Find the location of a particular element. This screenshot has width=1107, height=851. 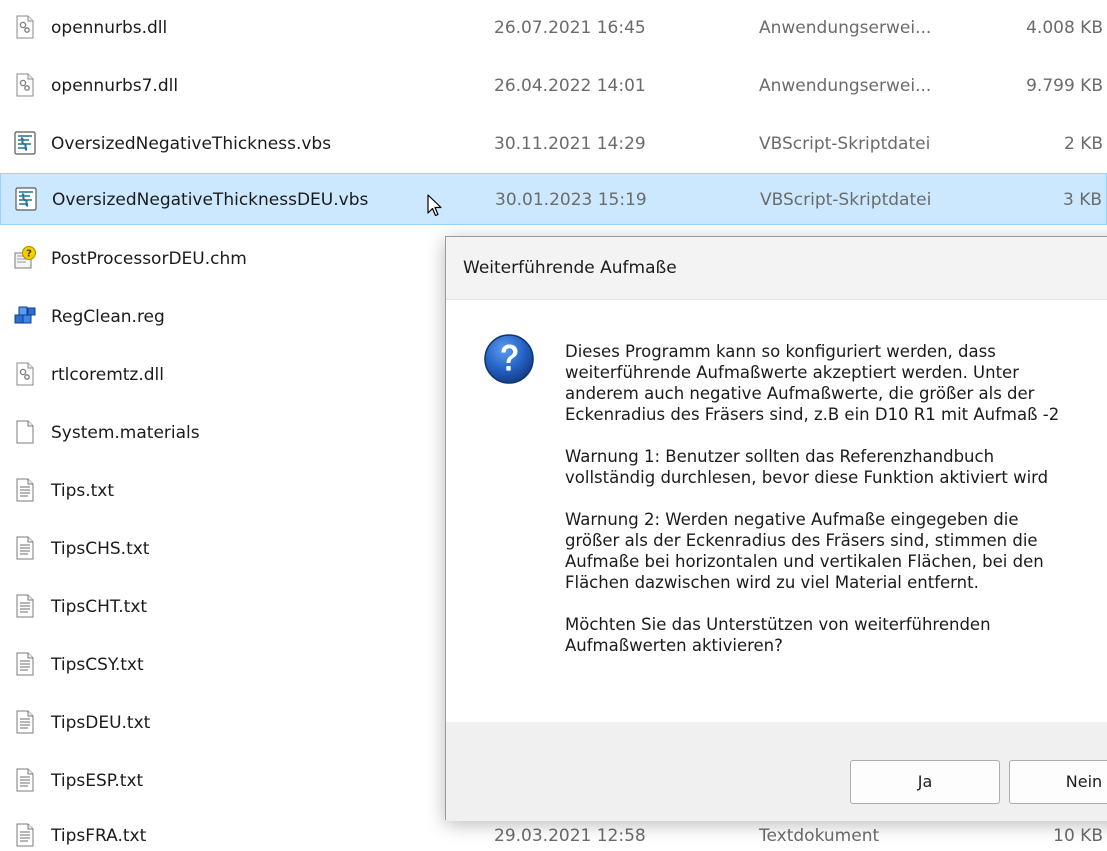

file-name: System.materials is located at coordinates (125, 433).